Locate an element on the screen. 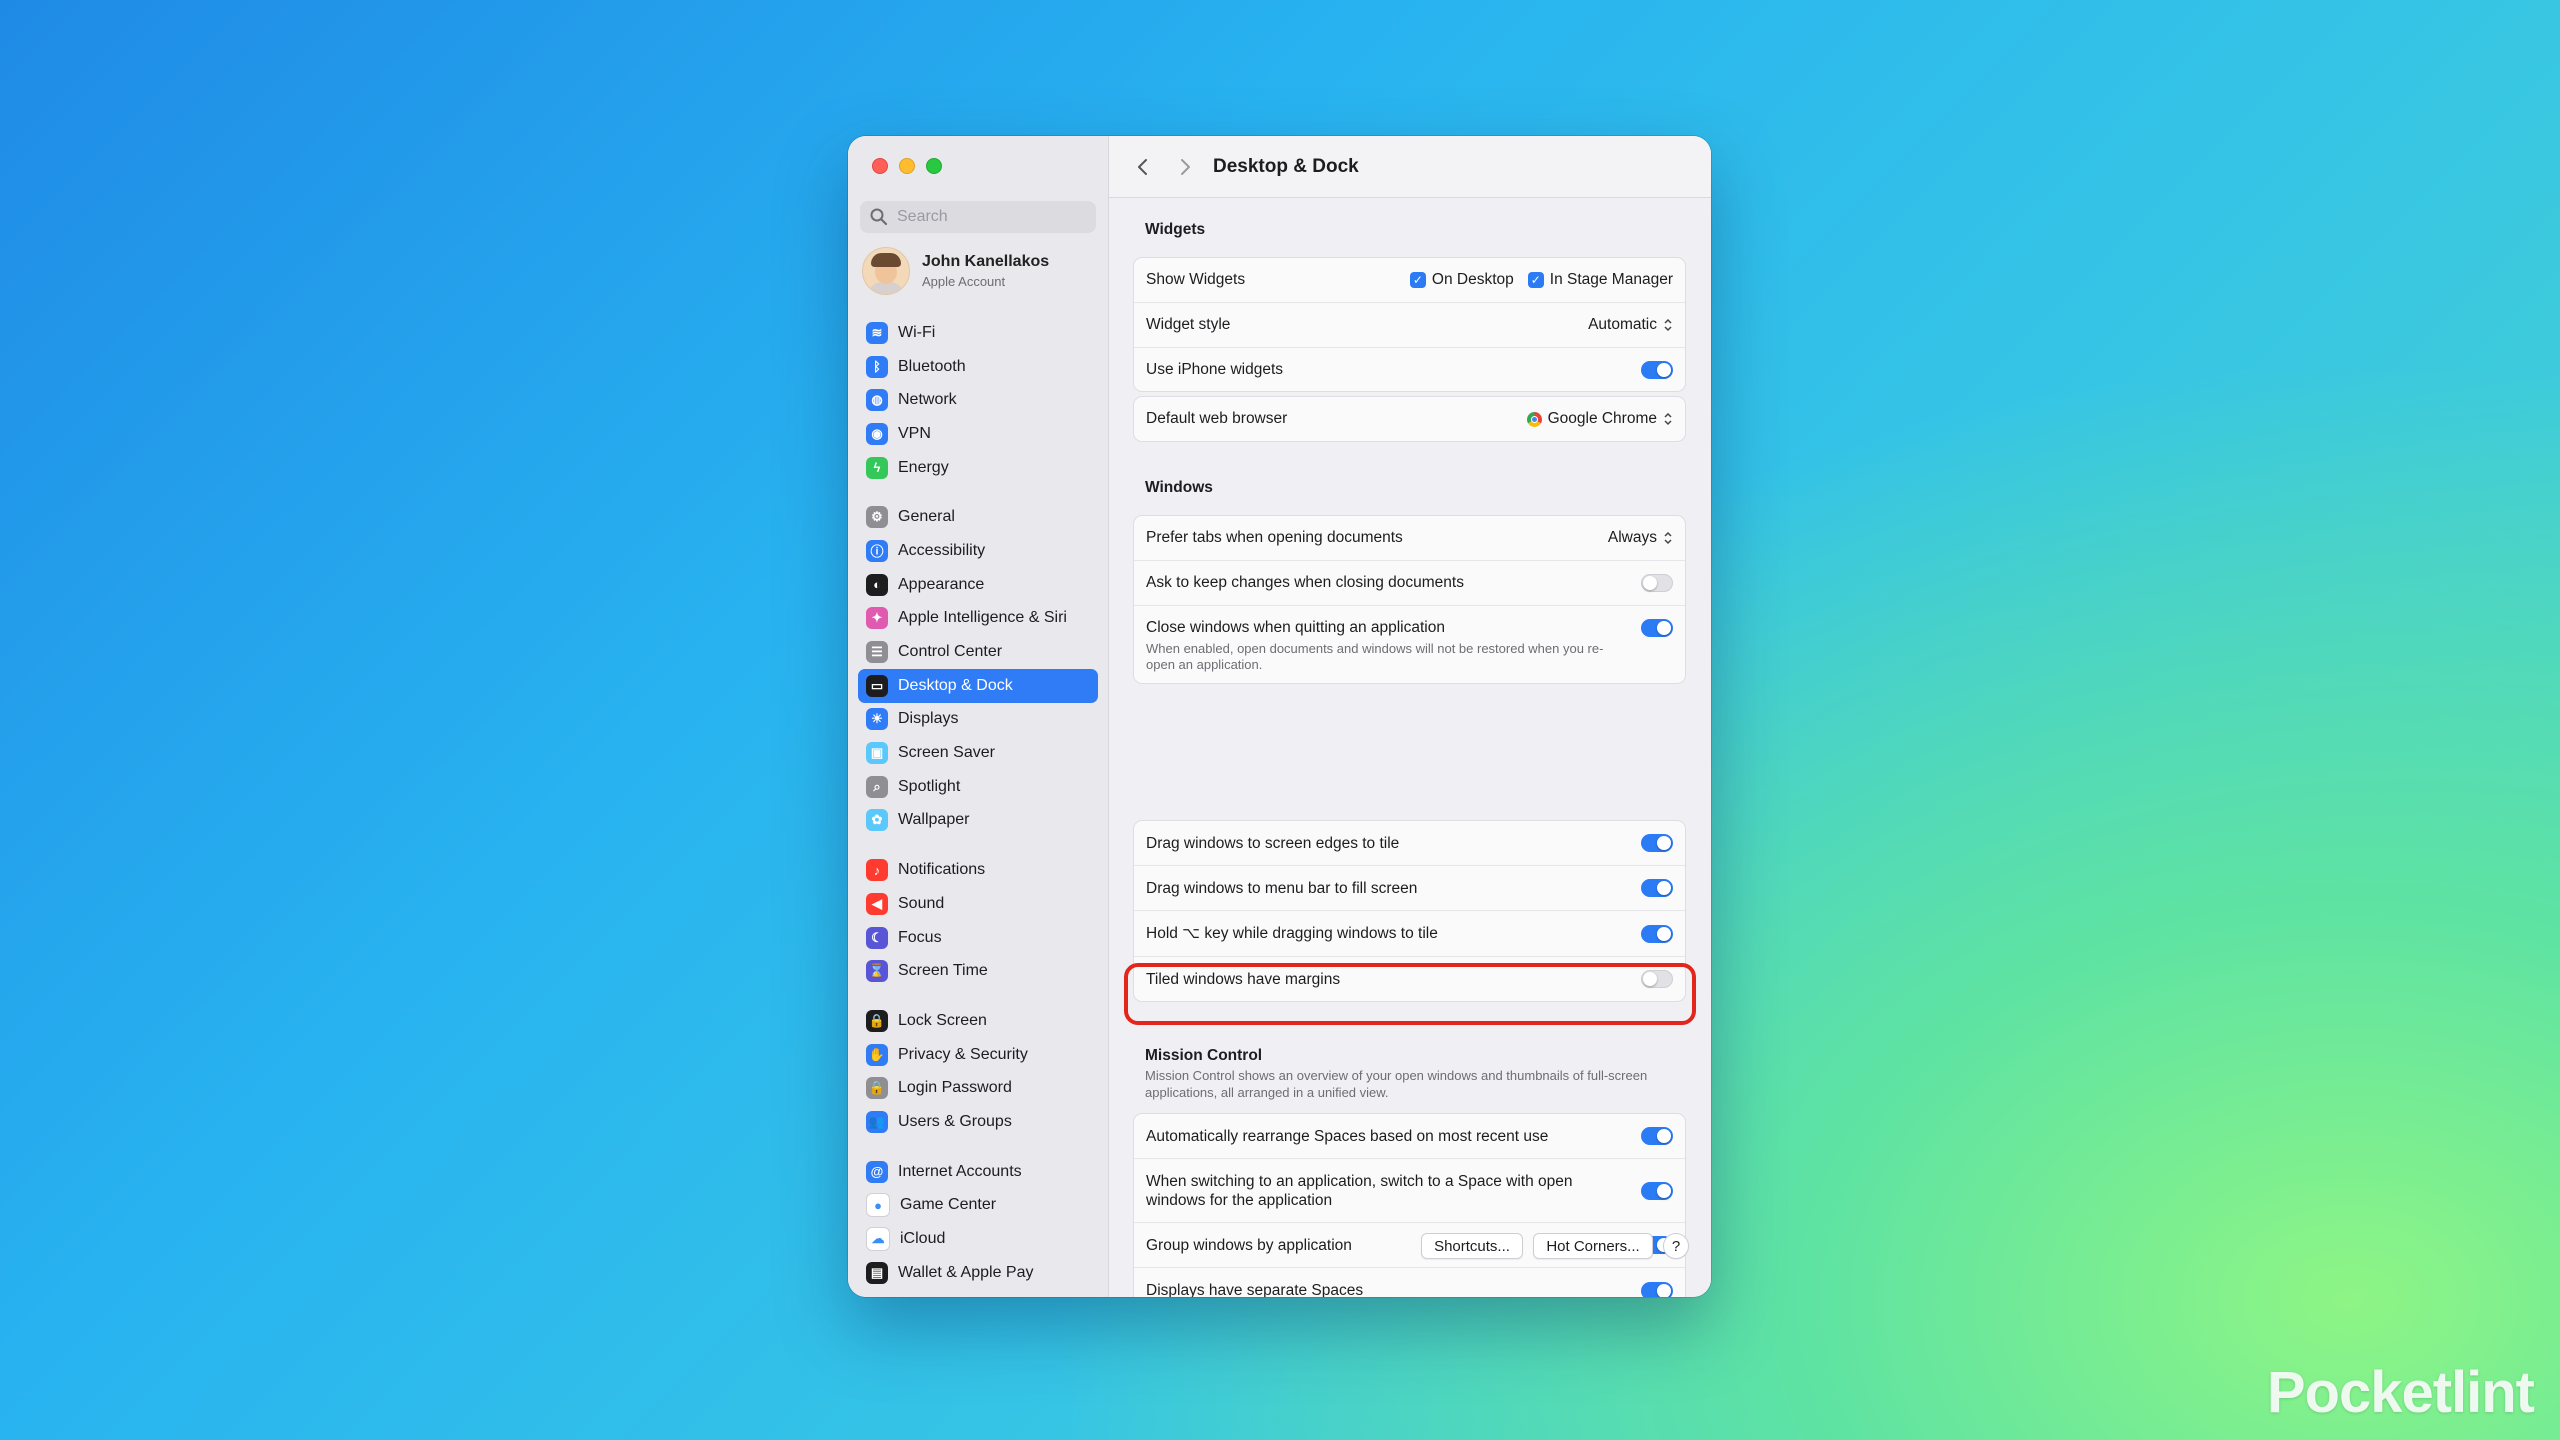 Image resolution: width=2560 pixels, height=1440 pixels. widget-style-label: Widget style is located at coordinates (1188, 324).